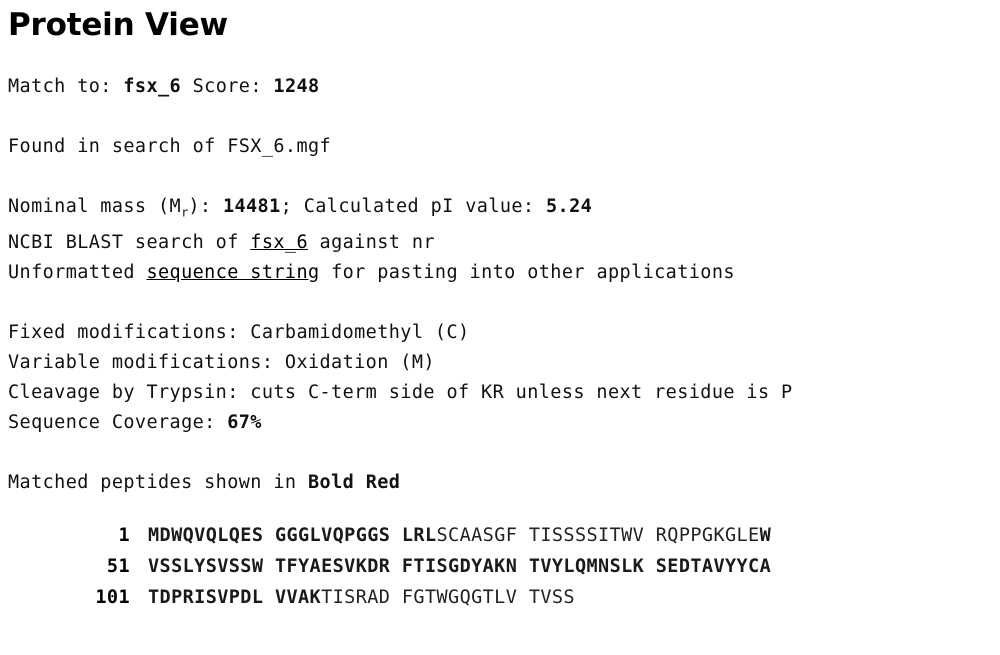 The height and width of the screenshot is (655, 1000). I want to click on unmatched-segment: RQPPGKGLE, so click(707, 535).